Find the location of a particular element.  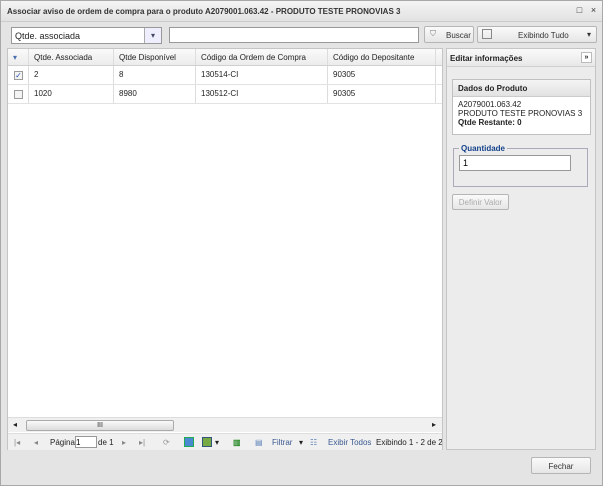

product-code: A2079001.063.42 is located at coordinates (490, 104).